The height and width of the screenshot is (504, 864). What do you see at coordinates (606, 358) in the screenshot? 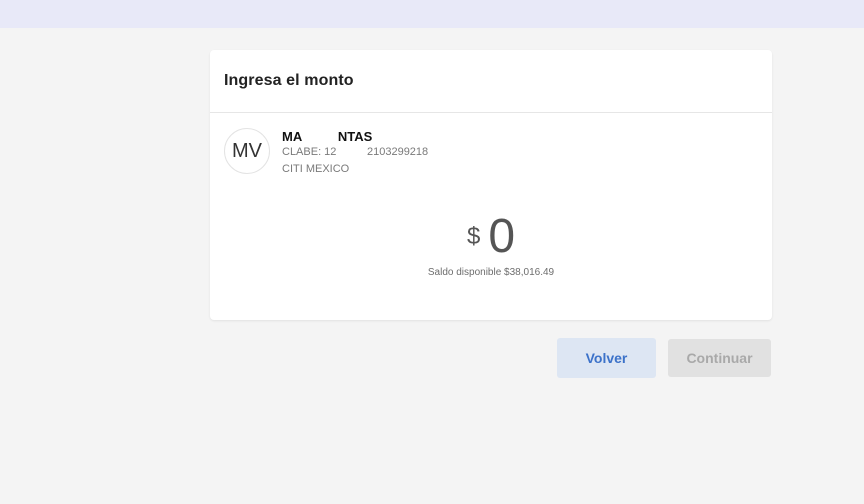
I see `back-button: Volver` at bounding box center [606, 358].